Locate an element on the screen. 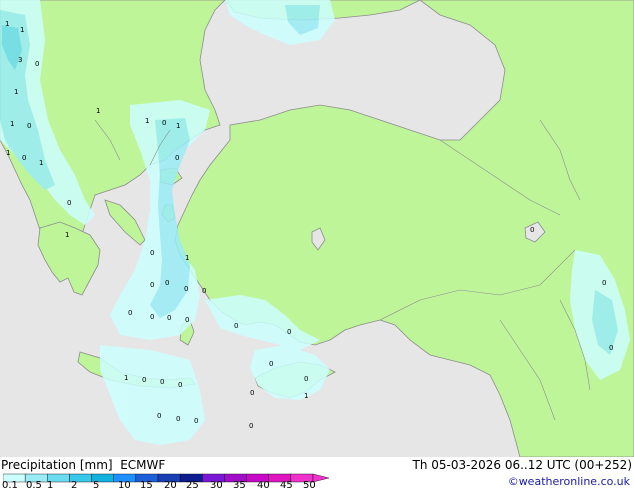 This screenshot has height=491, width=634. colorbar-tick-label: 30 is located at coordinates (216, 485).